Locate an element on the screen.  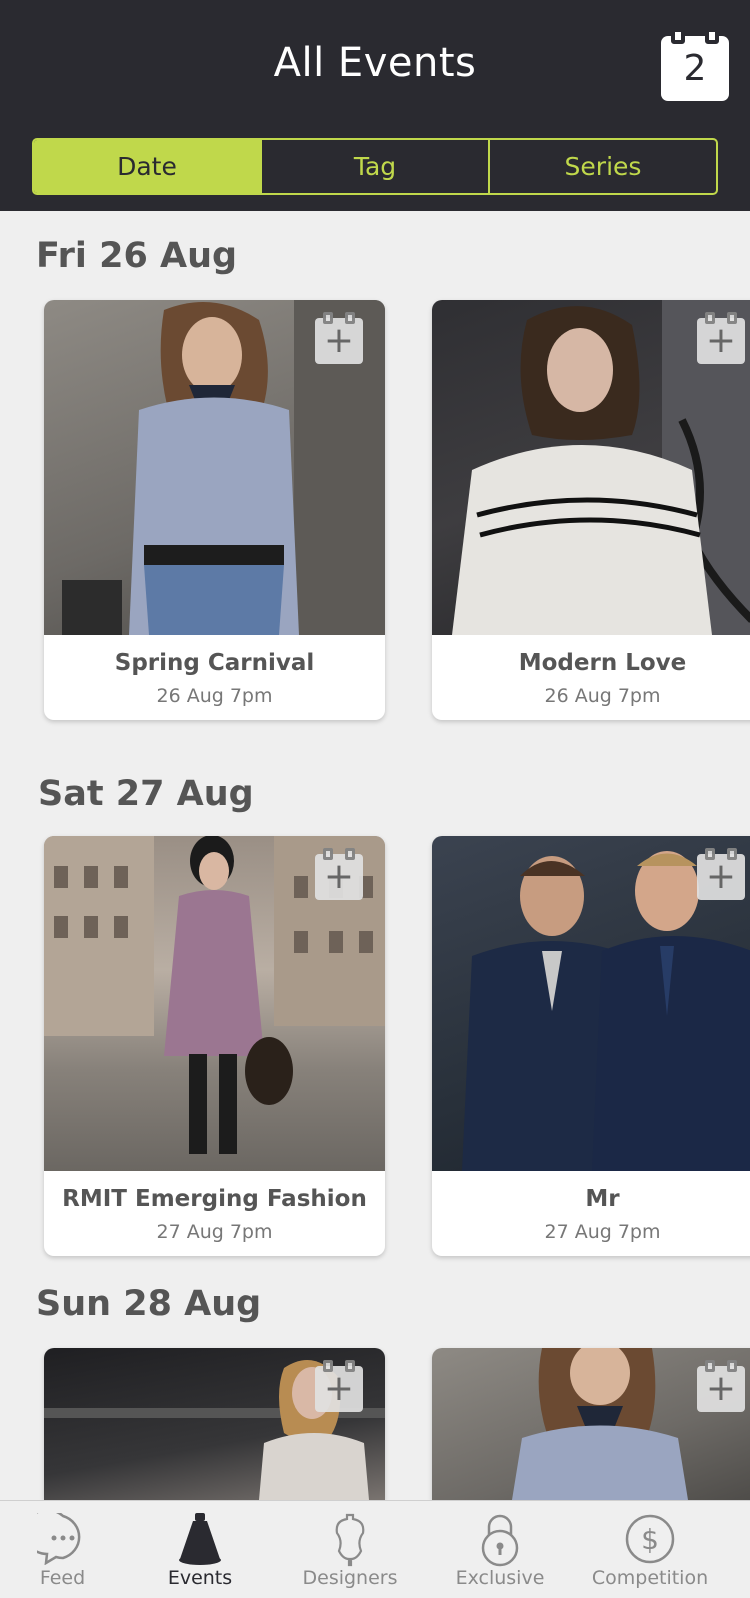
segmented-control: Date Tag Series is located at coordinates (375, 166).